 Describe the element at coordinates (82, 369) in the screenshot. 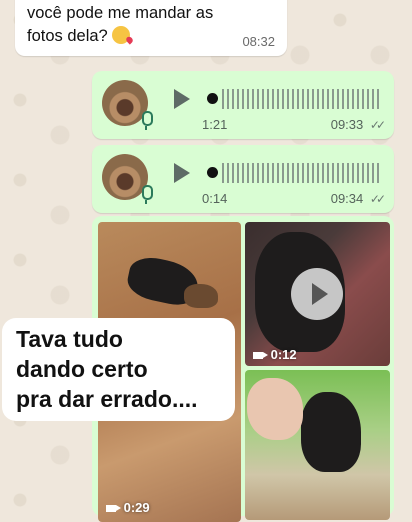

I see `caption-line: dando certo` at that location.